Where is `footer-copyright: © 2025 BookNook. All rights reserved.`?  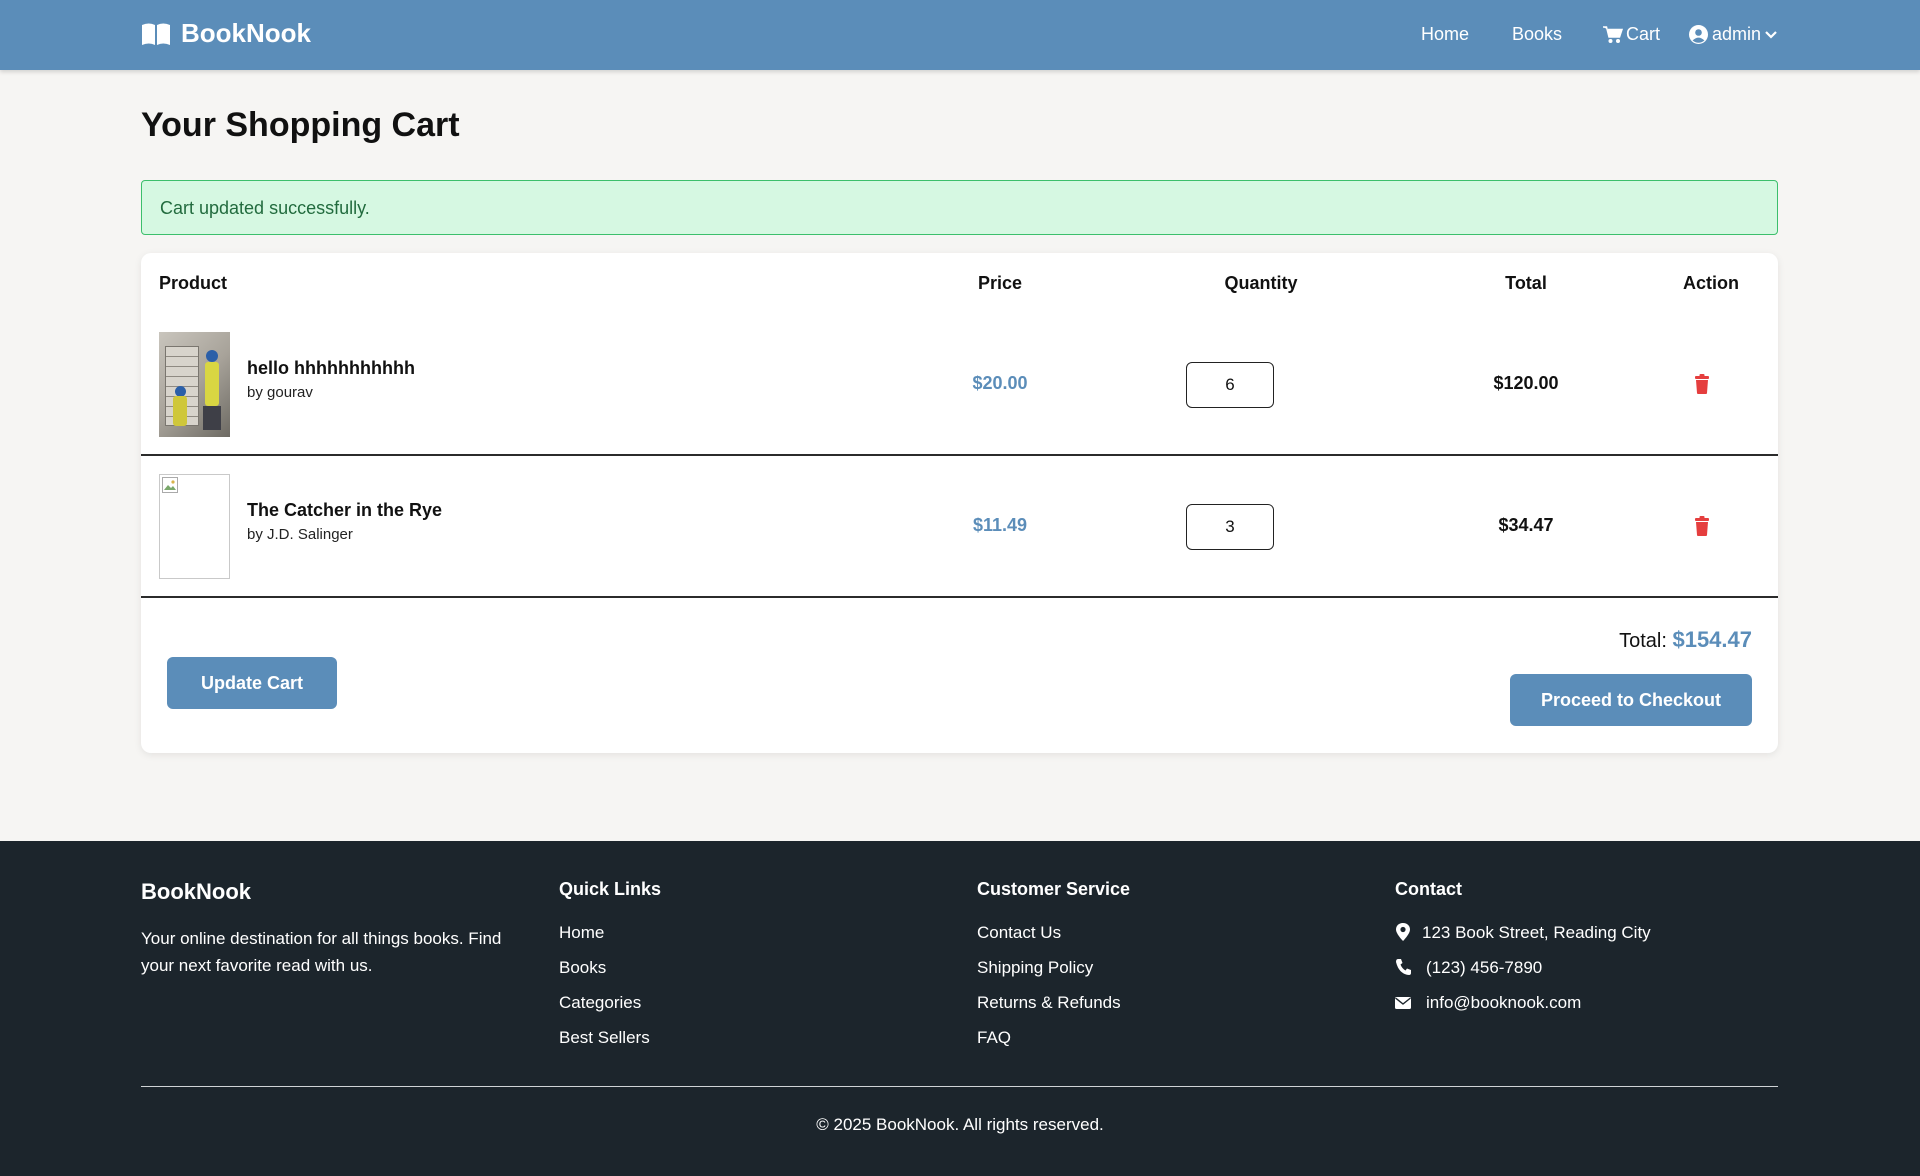
footer-copyright: © 2025 BookNook. All rights reserved. is located at coordinates (960, 1124).